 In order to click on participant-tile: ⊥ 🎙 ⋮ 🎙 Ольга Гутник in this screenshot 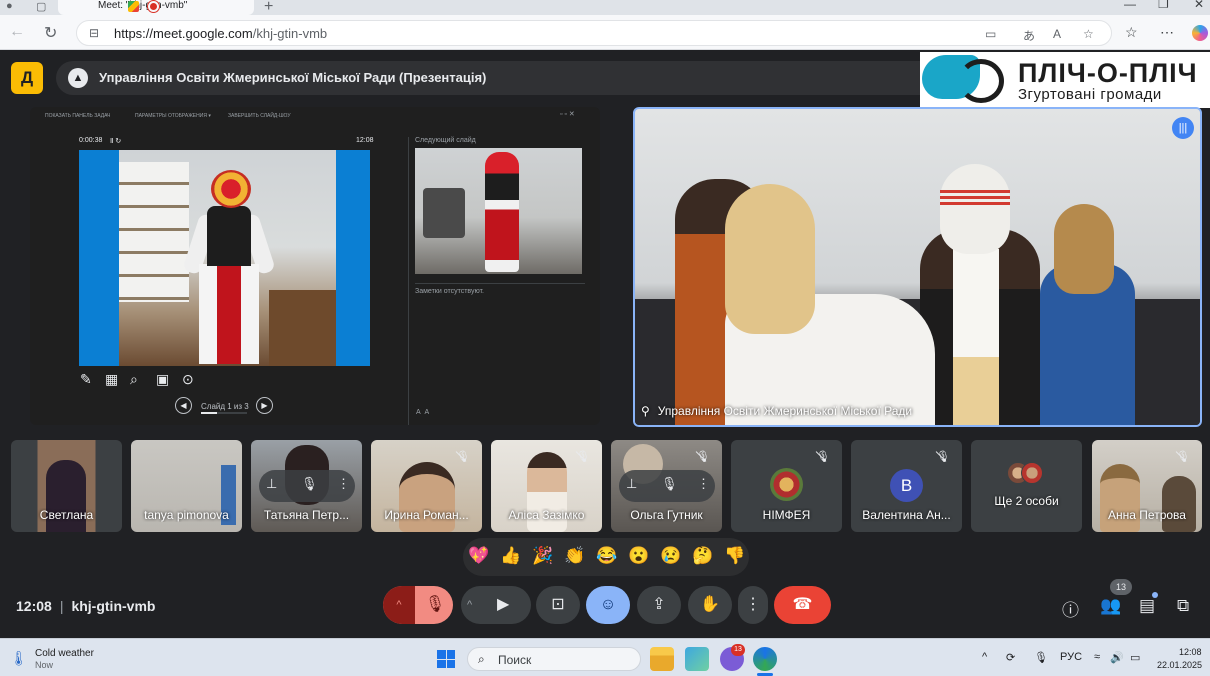, I will do `click(666, 486)`.